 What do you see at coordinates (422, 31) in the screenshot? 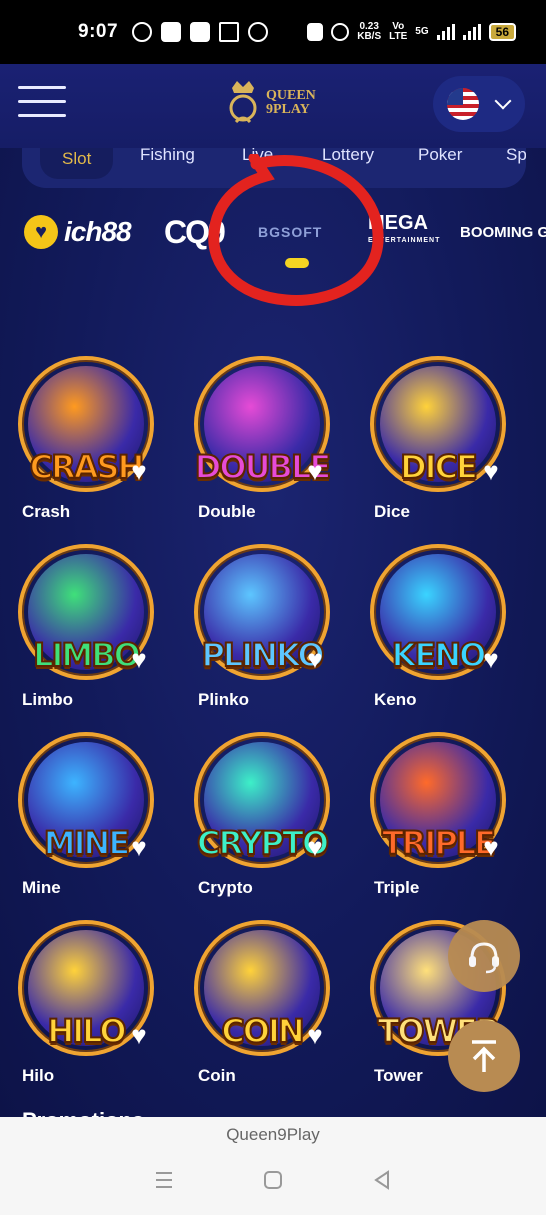
I see `network-type: 5G` at bounding box center [422, 31].